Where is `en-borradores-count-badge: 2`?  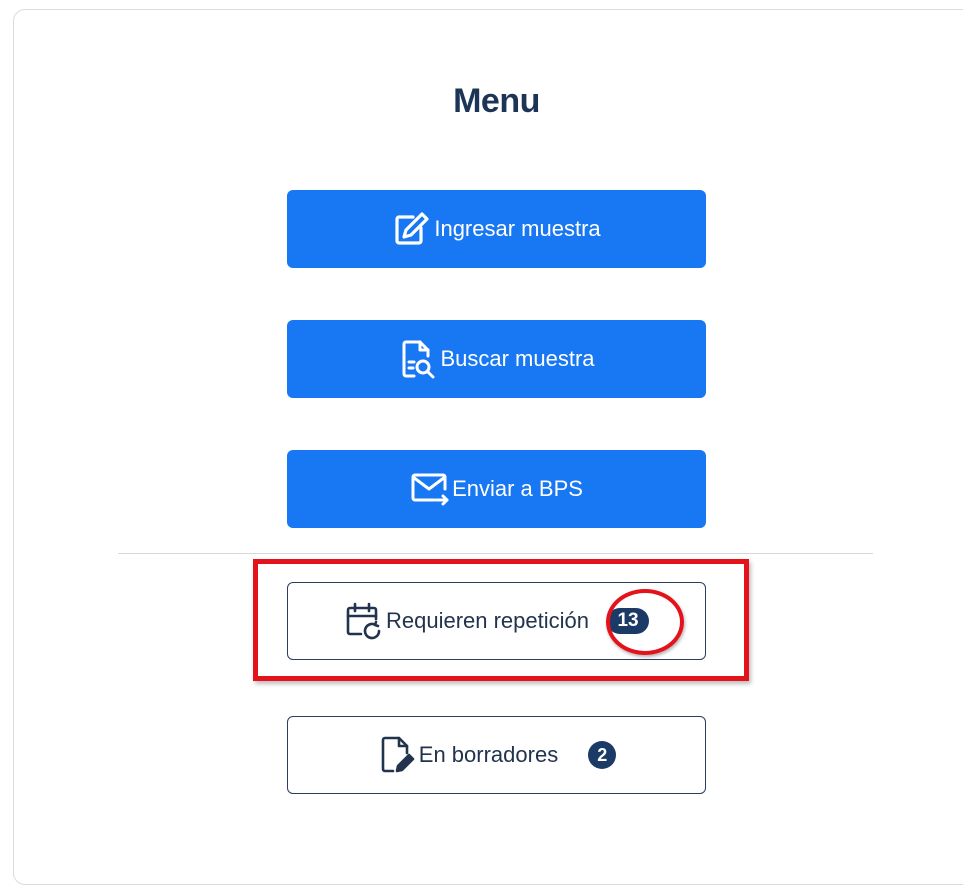
en-borradores-count-badge: 2 is located at coordinates (602, 755).